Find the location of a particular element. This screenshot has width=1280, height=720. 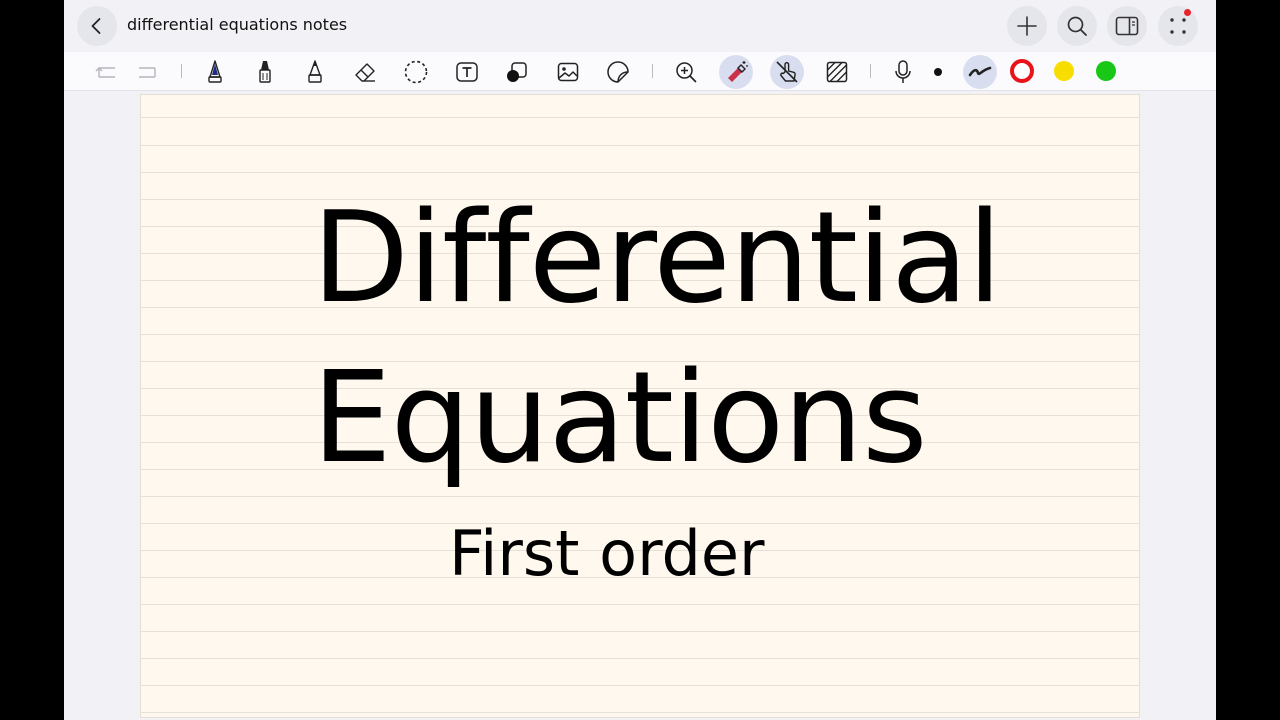

undo-icon is located at coordinates (105, 72).